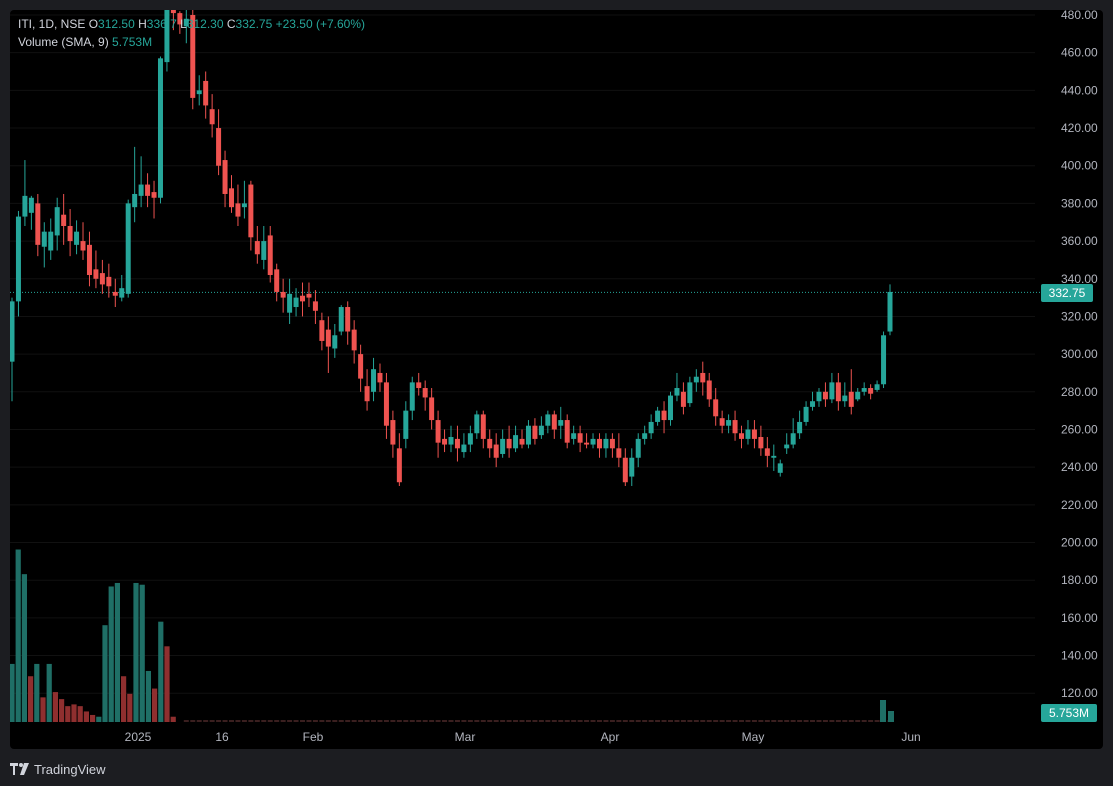 This screenshot has width=1113, height=786. I want to click on y-tick-label: 360.00, so click(1079, 241).